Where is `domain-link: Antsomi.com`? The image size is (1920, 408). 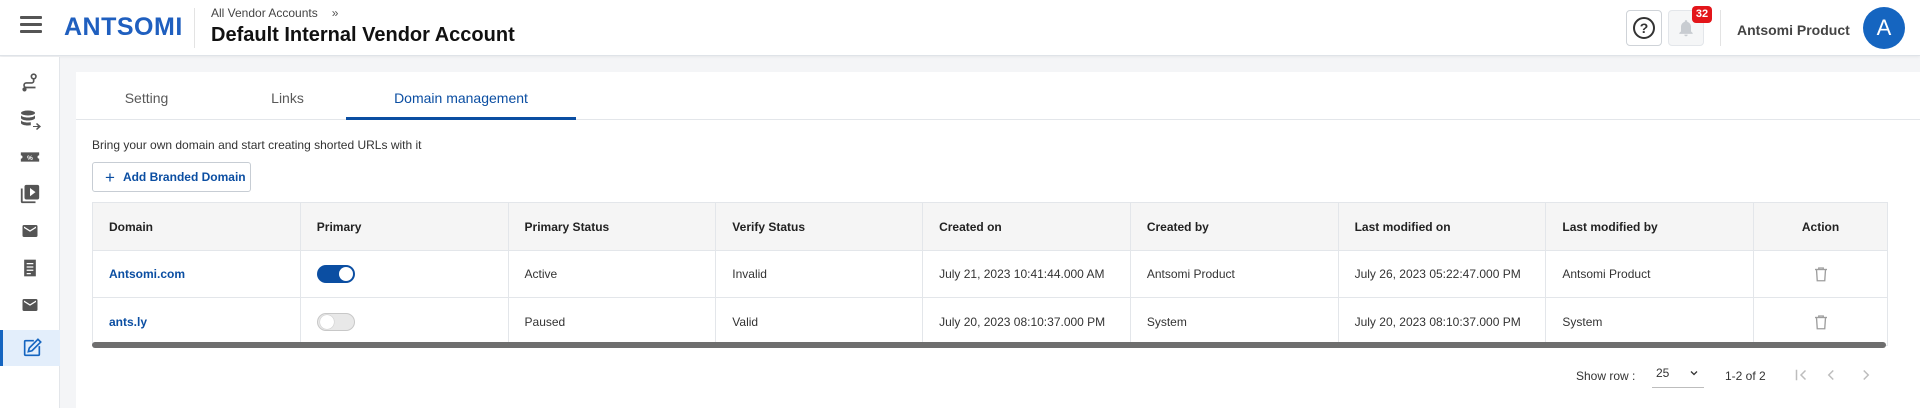
domain-link: Antsomi.com is located at coordinates (147, 274).